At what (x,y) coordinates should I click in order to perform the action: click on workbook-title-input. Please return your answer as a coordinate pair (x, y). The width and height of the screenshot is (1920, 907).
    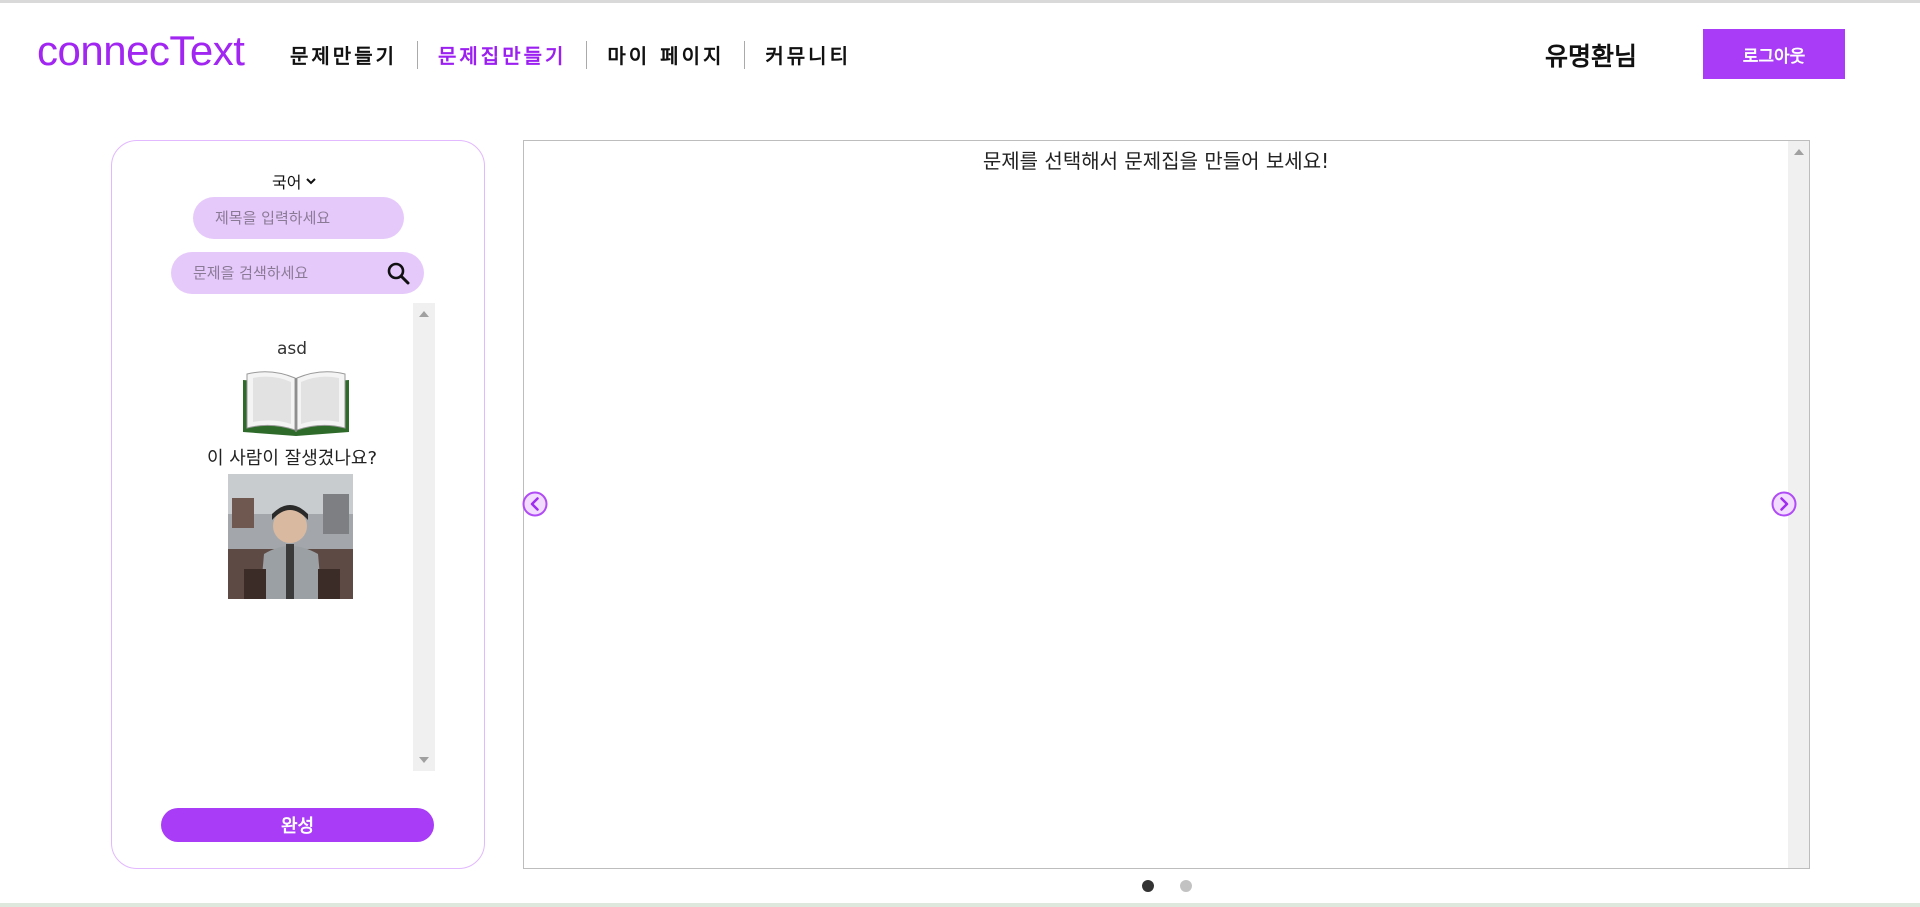
    Looking at the image, I should click on (298, 218).